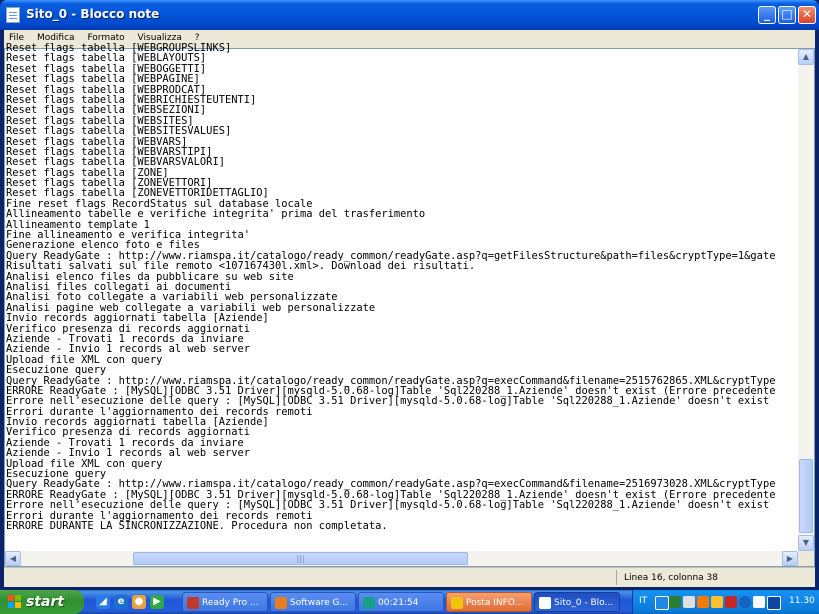 Image resolution: width=819 pixels, height=614 pixels. Describe the element at coordinates (457, 602) in the screenshot. I see `mail-icon` at that location.